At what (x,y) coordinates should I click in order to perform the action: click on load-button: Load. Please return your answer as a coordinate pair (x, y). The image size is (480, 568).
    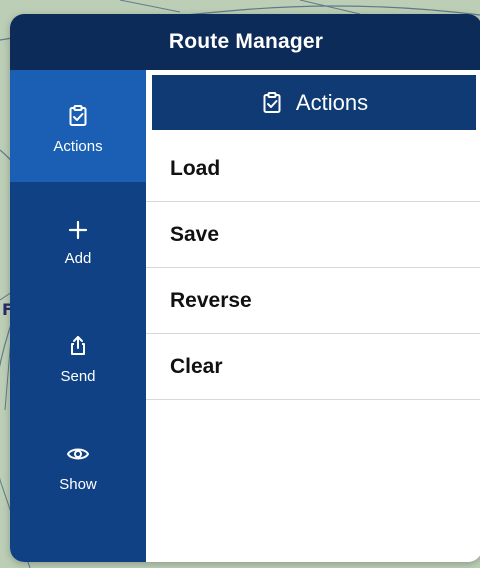
    Looking at the image, I should click on (313, 169).